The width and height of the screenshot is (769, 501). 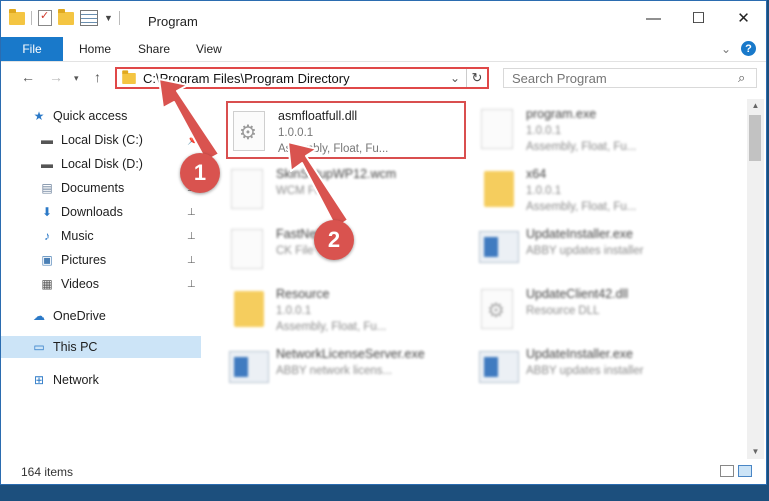 I want to click on step-2-badge: 2, so click(x=334, y=240).